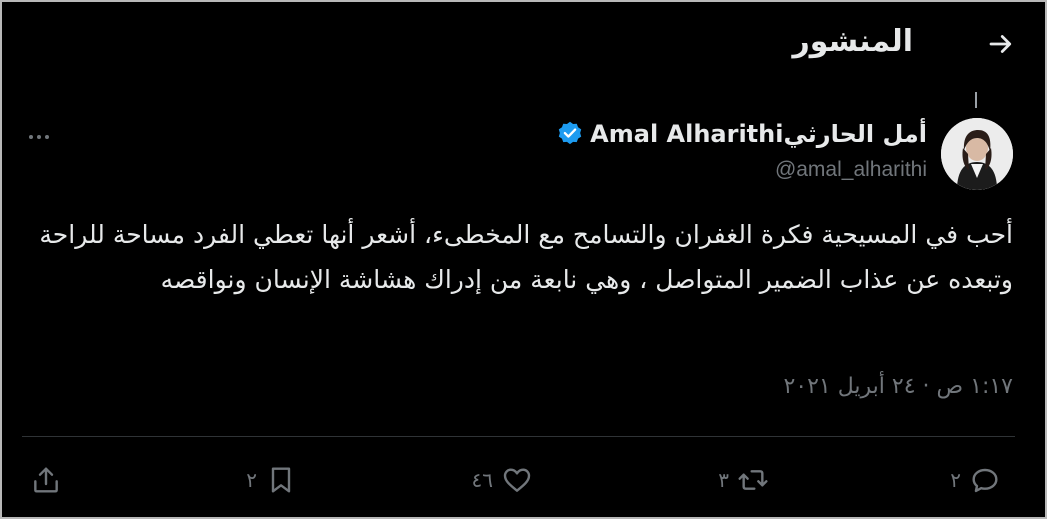 This screenshot has height=519, width=1047. What do you see at coordinates (281, 480) in the screenshot?
I see `bookmark-icon` at bounding box center [281, 480].